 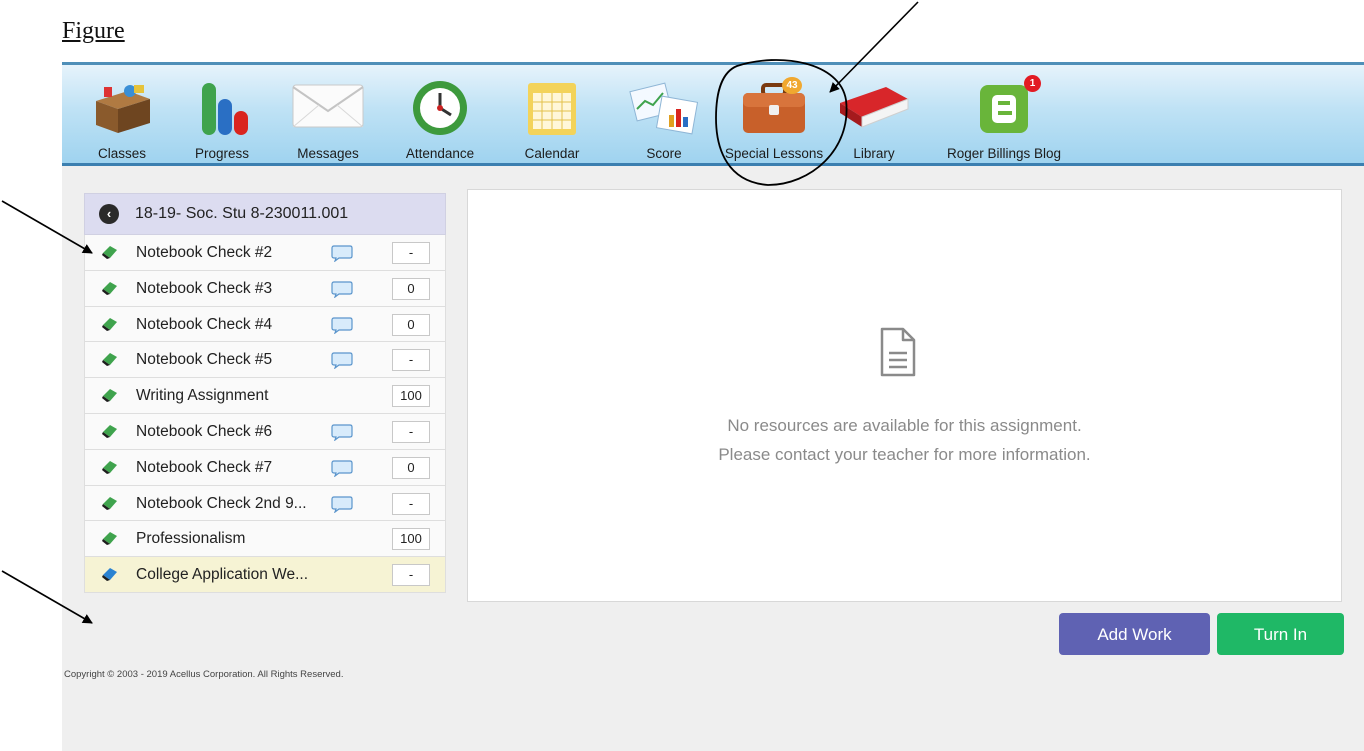 I want to click on nav-label: Library, so click(x=874, y=153).